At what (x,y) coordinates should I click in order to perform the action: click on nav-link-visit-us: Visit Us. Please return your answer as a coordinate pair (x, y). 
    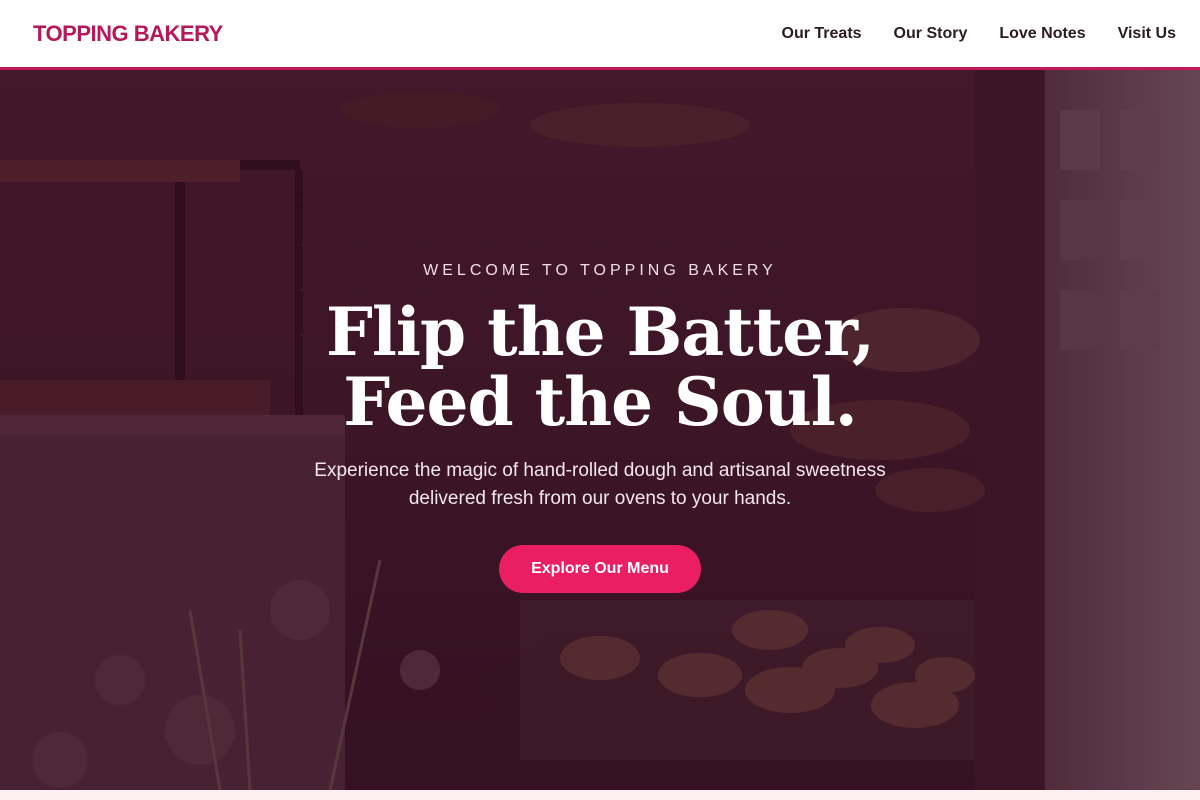
    Looking at the image, I should click on (1147, 34).